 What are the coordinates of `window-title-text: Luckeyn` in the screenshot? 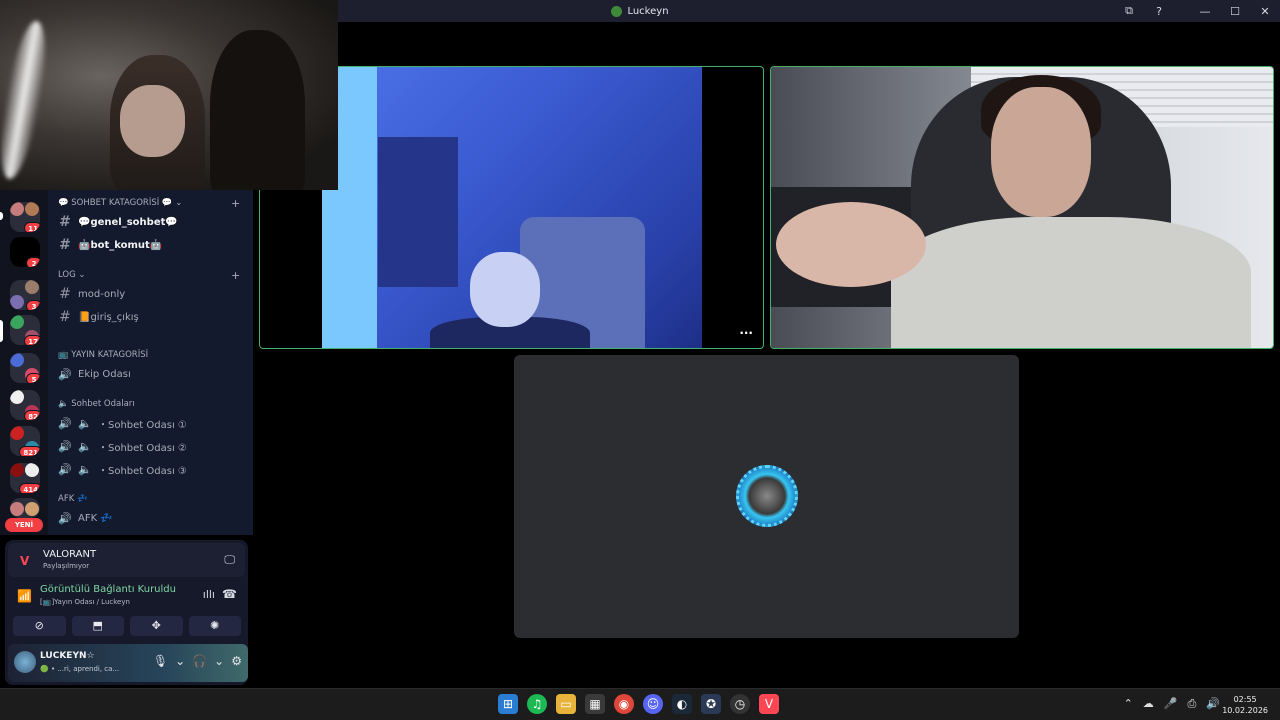 It's located at (648, 11).